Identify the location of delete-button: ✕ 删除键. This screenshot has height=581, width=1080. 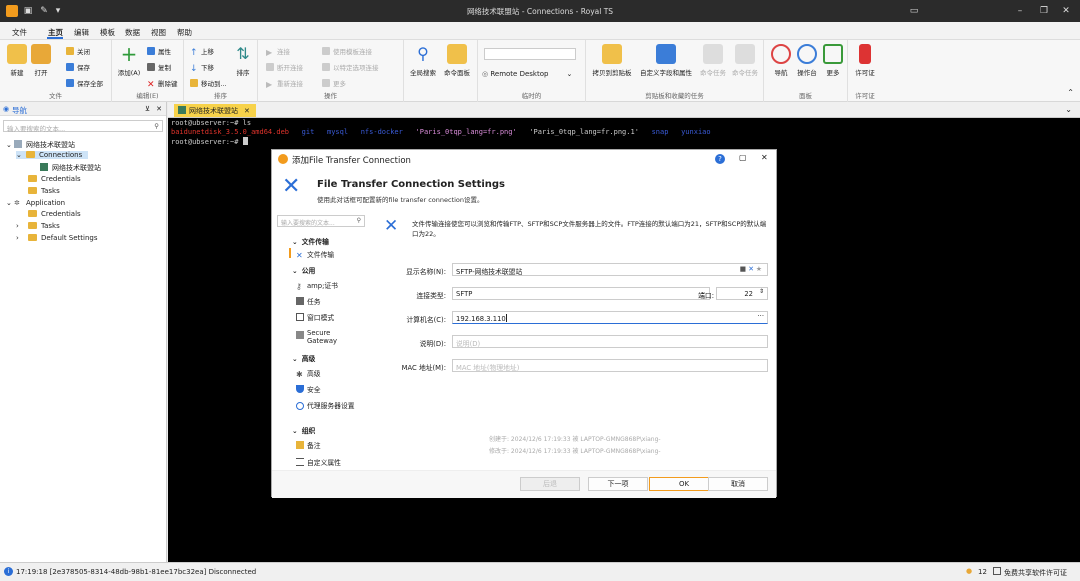
(162, 84).